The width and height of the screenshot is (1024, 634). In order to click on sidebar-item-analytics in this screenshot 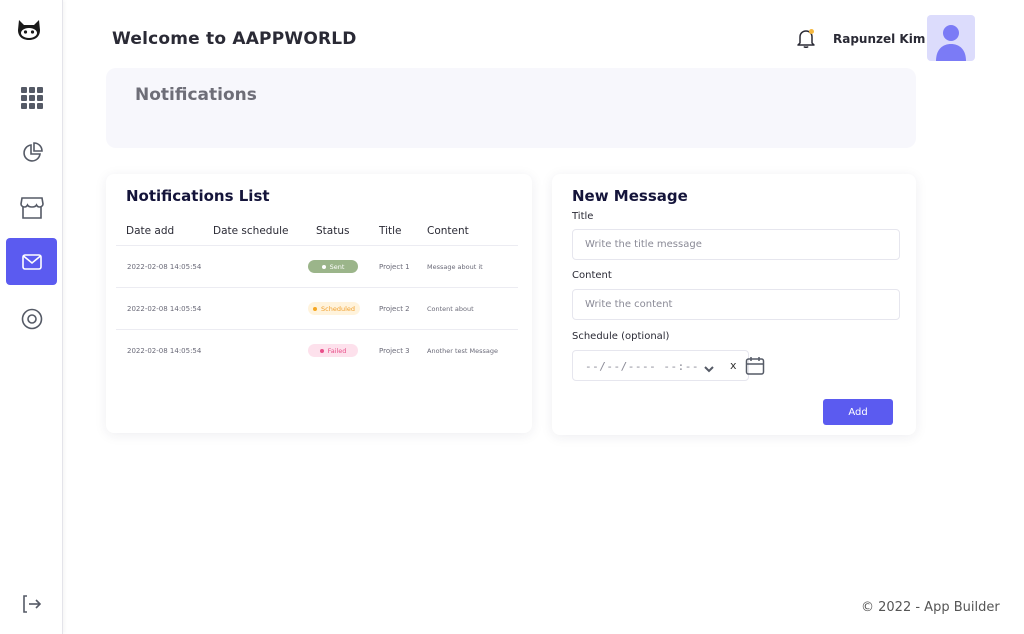, I will do `click(31, 152)`.